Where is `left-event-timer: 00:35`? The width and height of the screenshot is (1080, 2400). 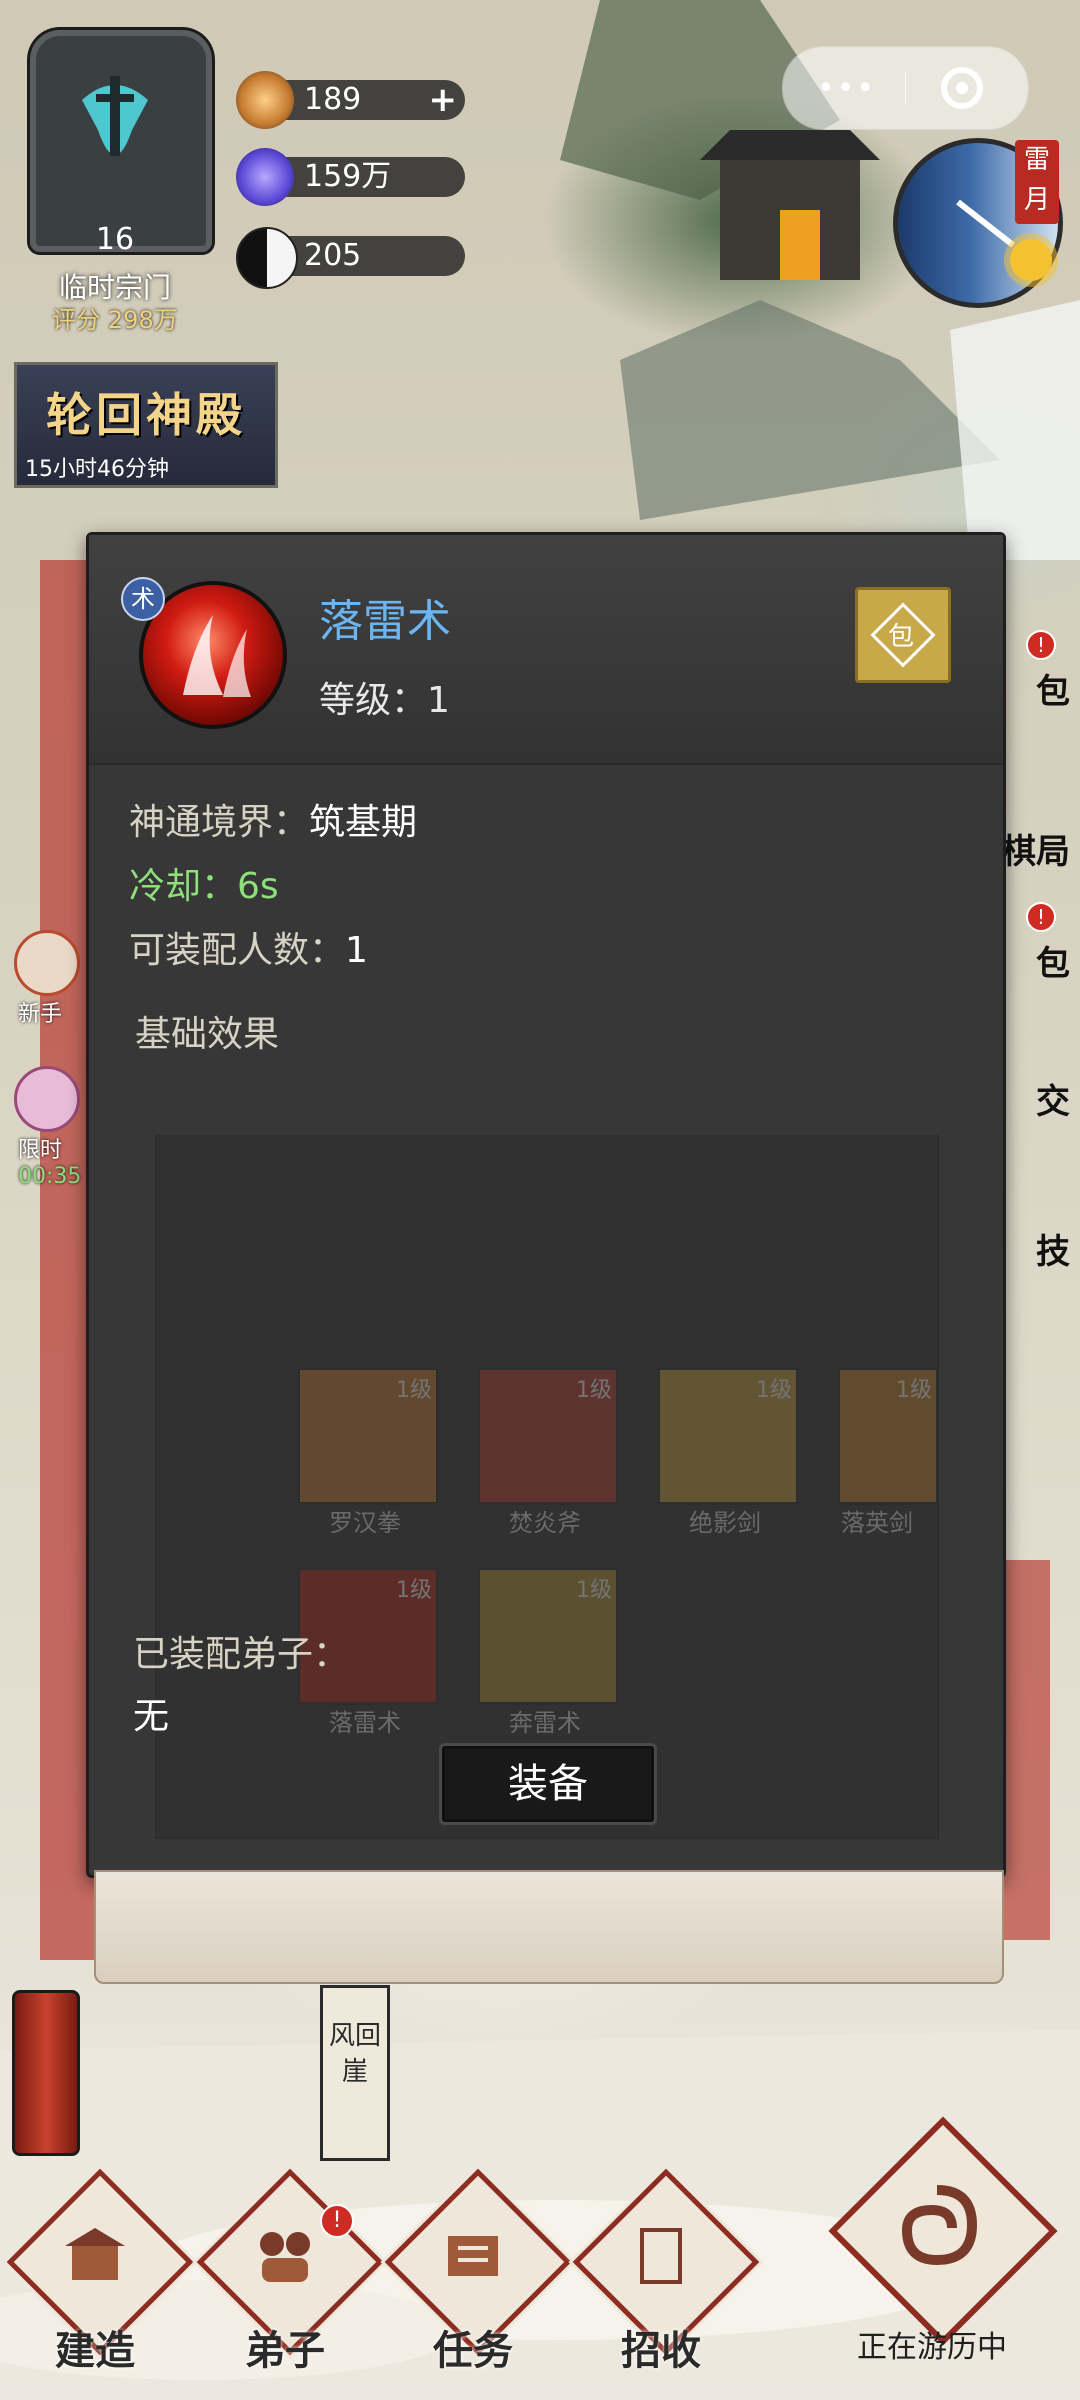
left-event-timer: 00:35 is located at coordinates (50, 1176).